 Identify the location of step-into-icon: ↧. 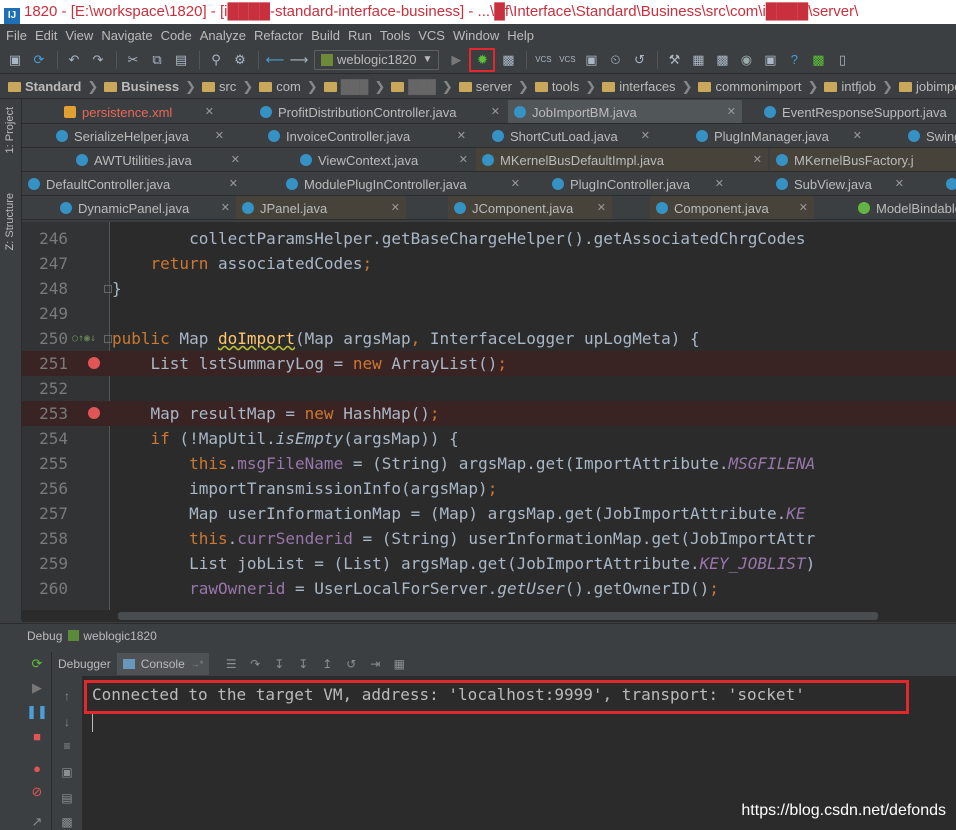
(279, 664).